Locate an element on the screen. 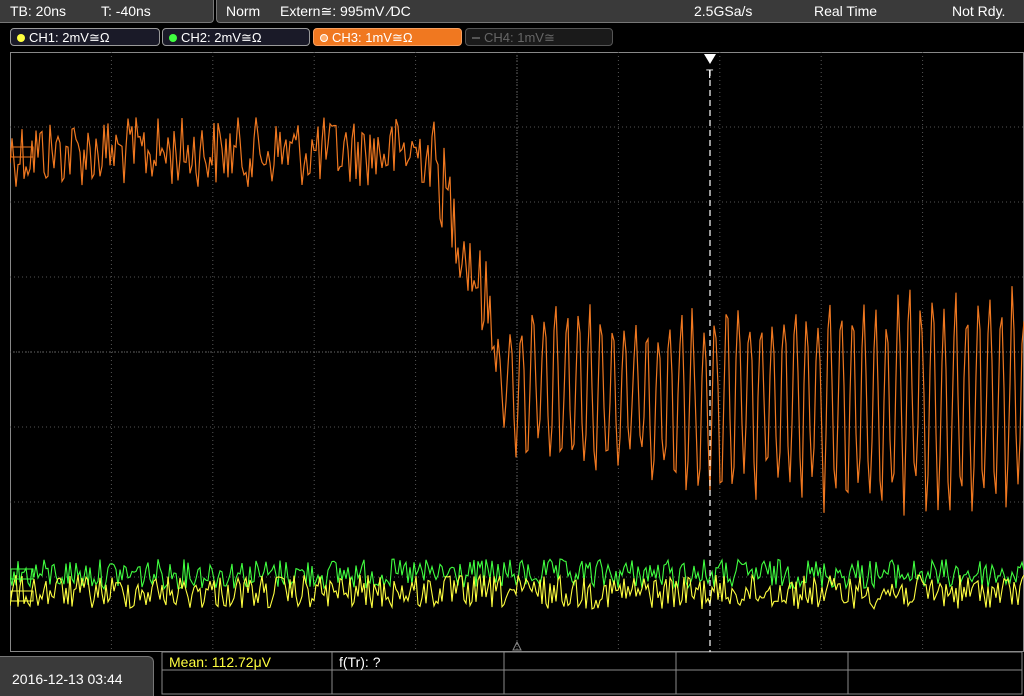 The height and width of the screenshot is (696, 1024). channel-4-button: CH4: 1mV≅ is located at coordinates (539, 37).